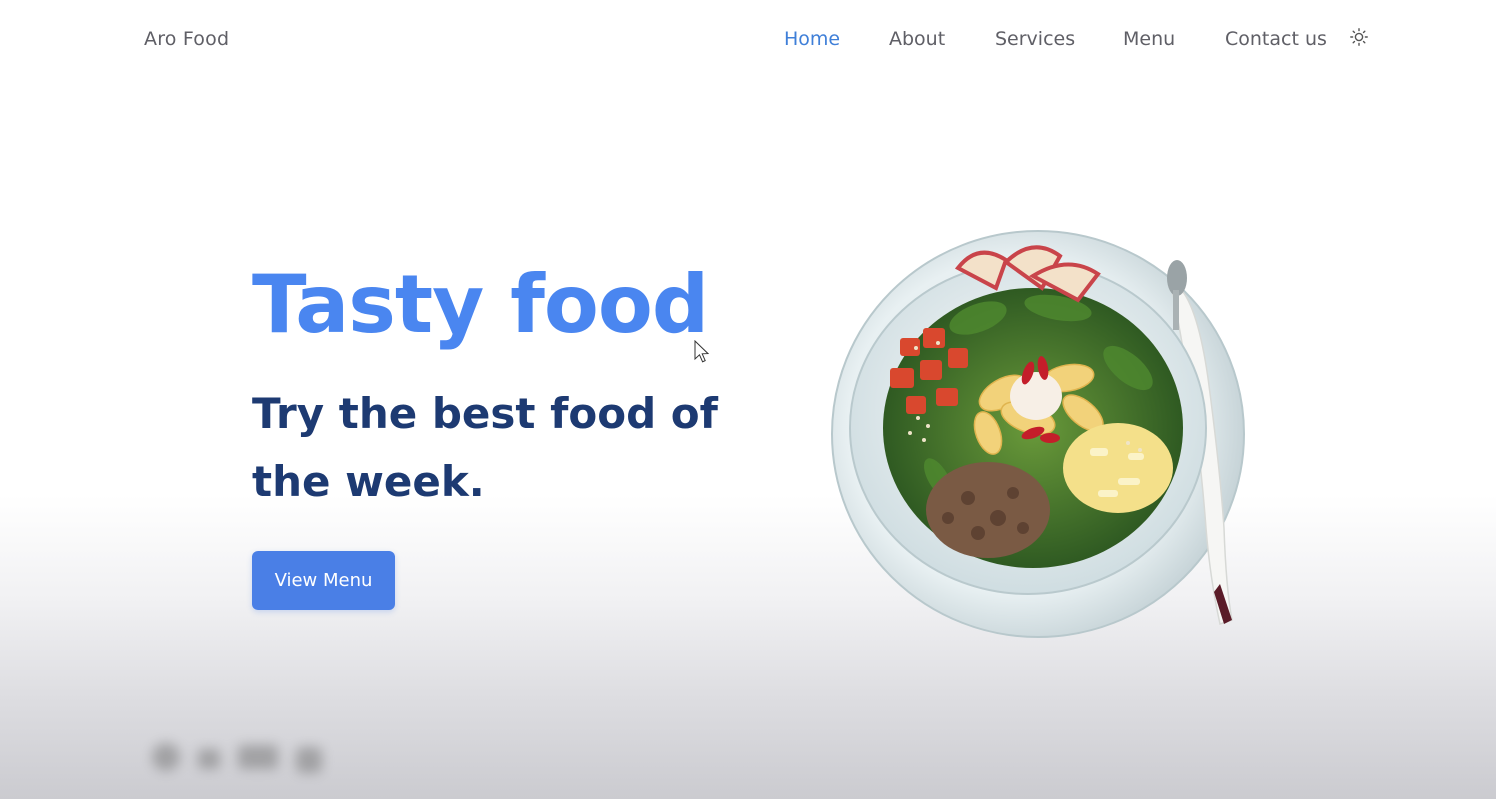 The image size is (1496, 799). What do you see at coordinates (917, 39) in the screenshot?
I see `nav-link-about: About` at bounding box center [917, 39].